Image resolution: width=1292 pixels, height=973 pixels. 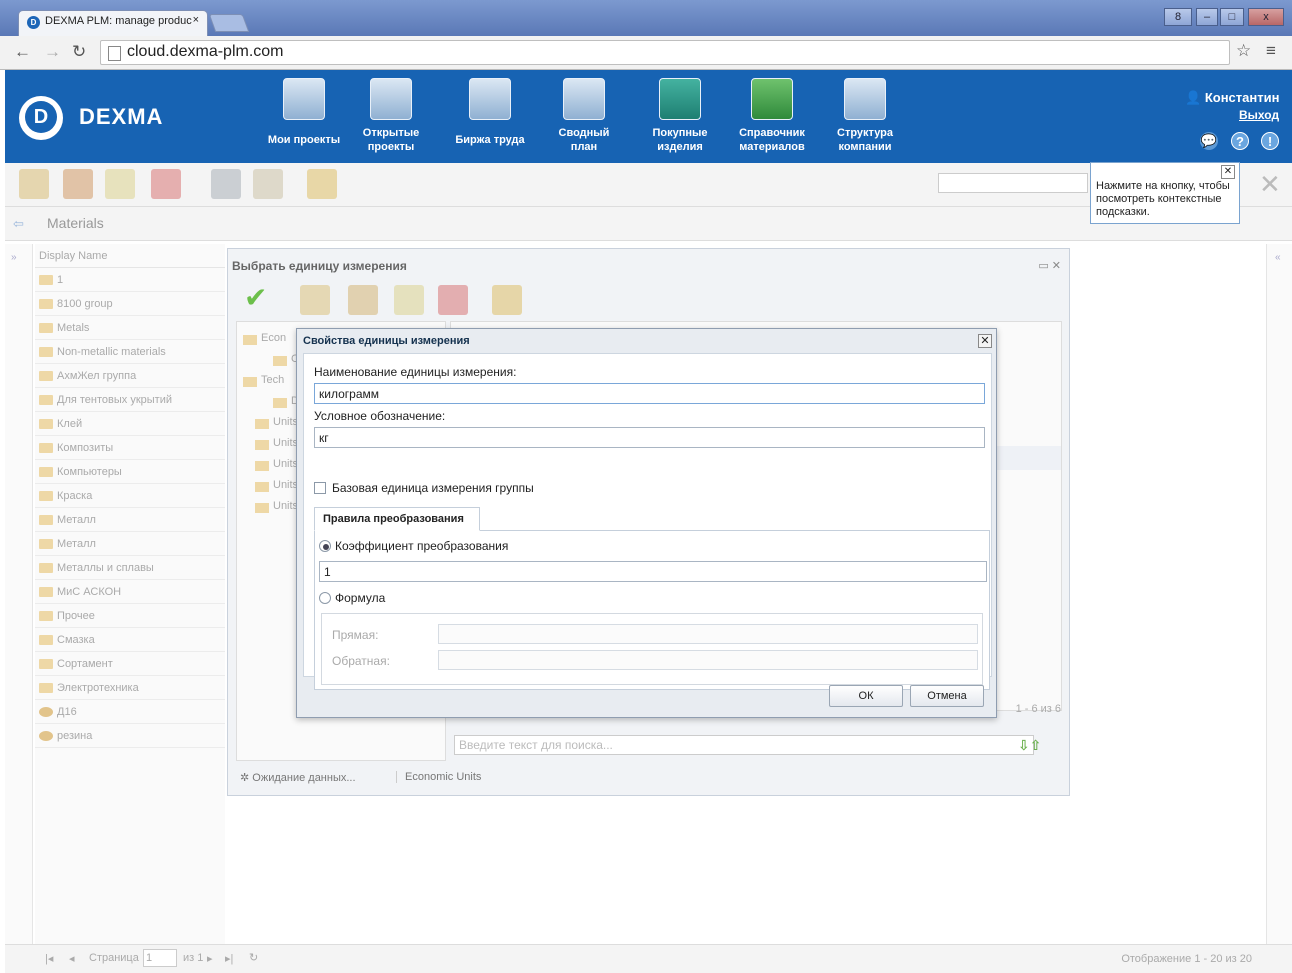 I want to click on coefficient-radio, so click(x=325, y=546).